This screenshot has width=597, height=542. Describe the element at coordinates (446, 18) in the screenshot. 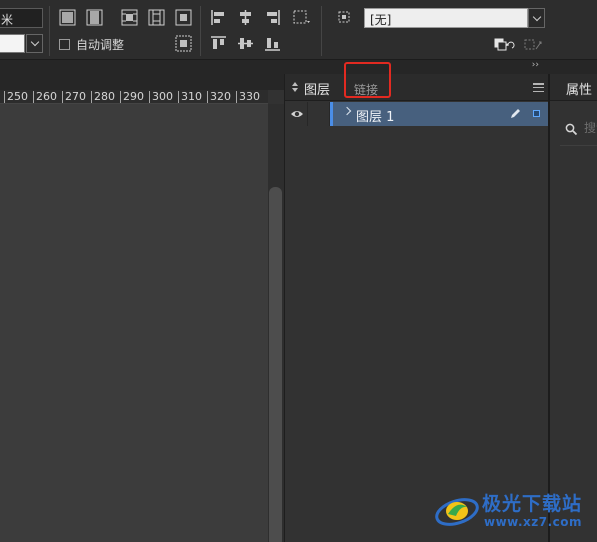

I see `object-style-select: [无]` at that location.